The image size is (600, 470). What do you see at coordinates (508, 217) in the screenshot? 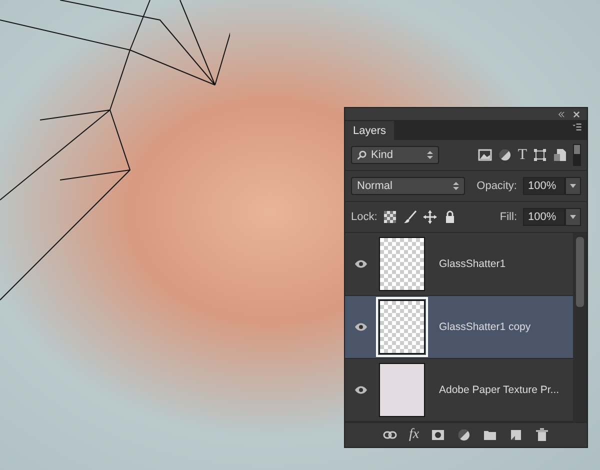
I see `fill-label: Fill:` at bounding box center [508, 217].